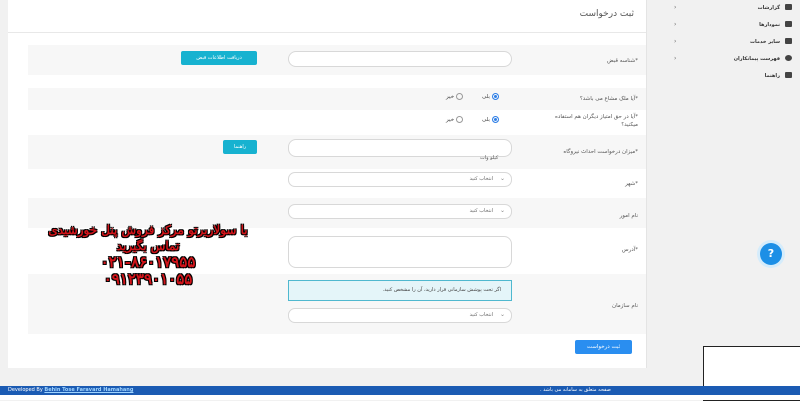 The height and width of the screenshot is (401, 800). I want to click on org-select: ⌄ انتخاب کنید, so click(400, 315).